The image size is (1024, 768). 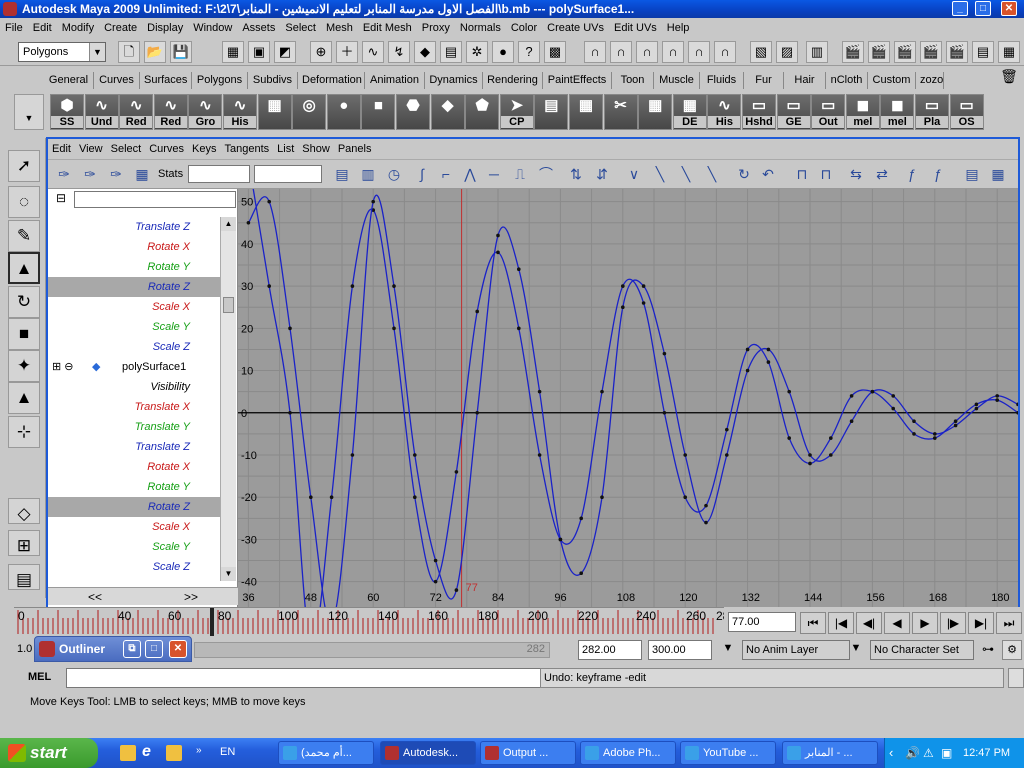 I want to click on frame-playback-icon: ◷, so click(x=394, y=175).